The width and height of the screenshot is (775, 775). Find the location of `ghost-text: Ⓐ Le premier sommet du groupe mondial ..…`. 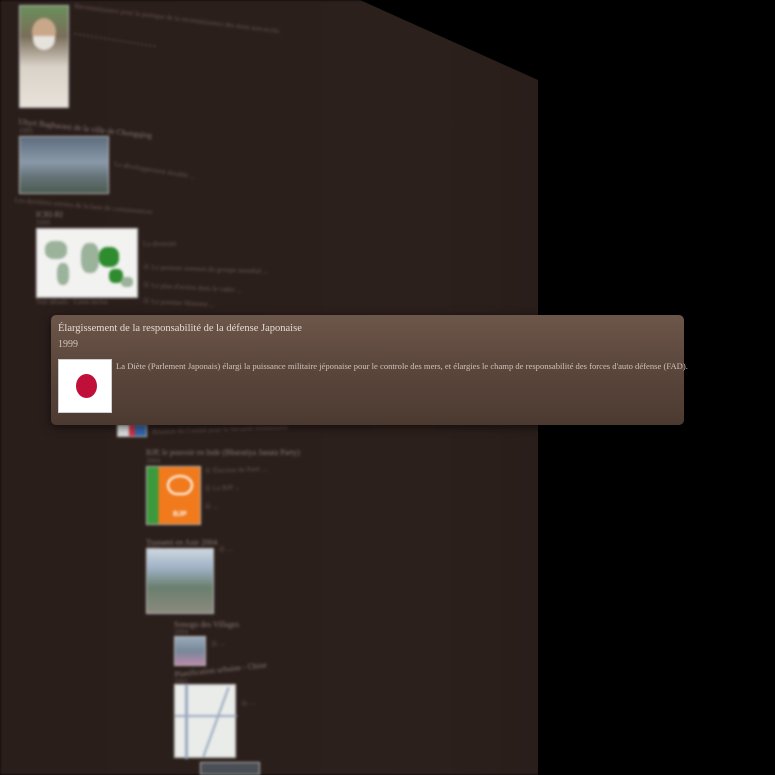

ghost-text: Ⓐ Le premier sommet du groupe mondial ..… is located at coordinates (205, 269).